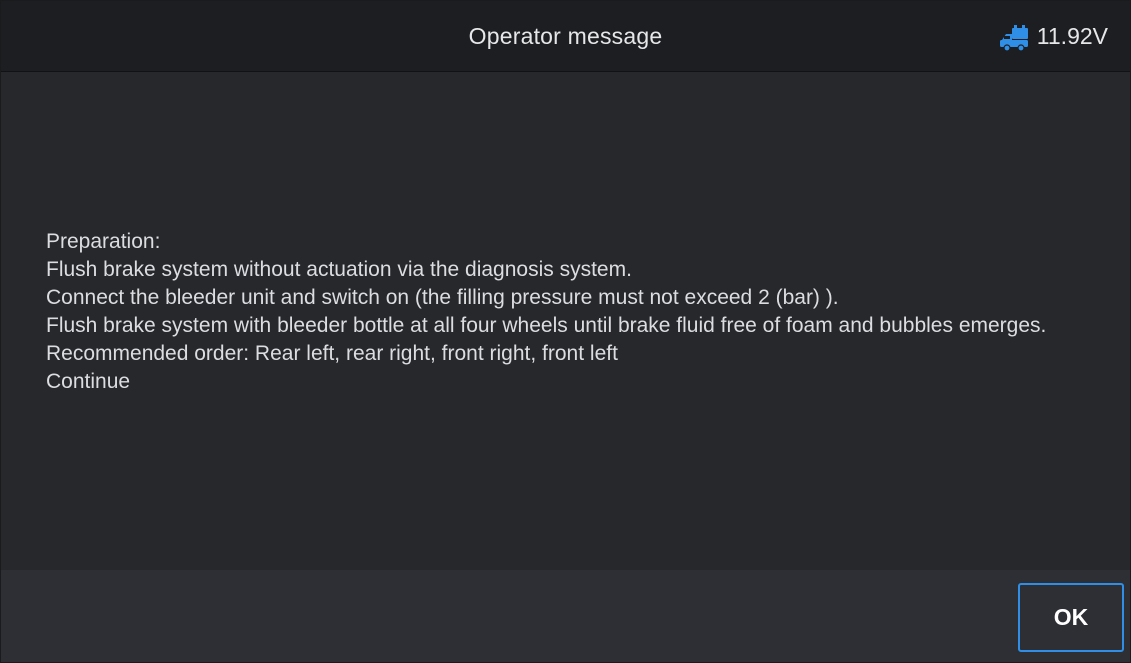 The image size is (1131, 663). I want to click on title-bar: Operator message 11.92V, so click(565, 36).